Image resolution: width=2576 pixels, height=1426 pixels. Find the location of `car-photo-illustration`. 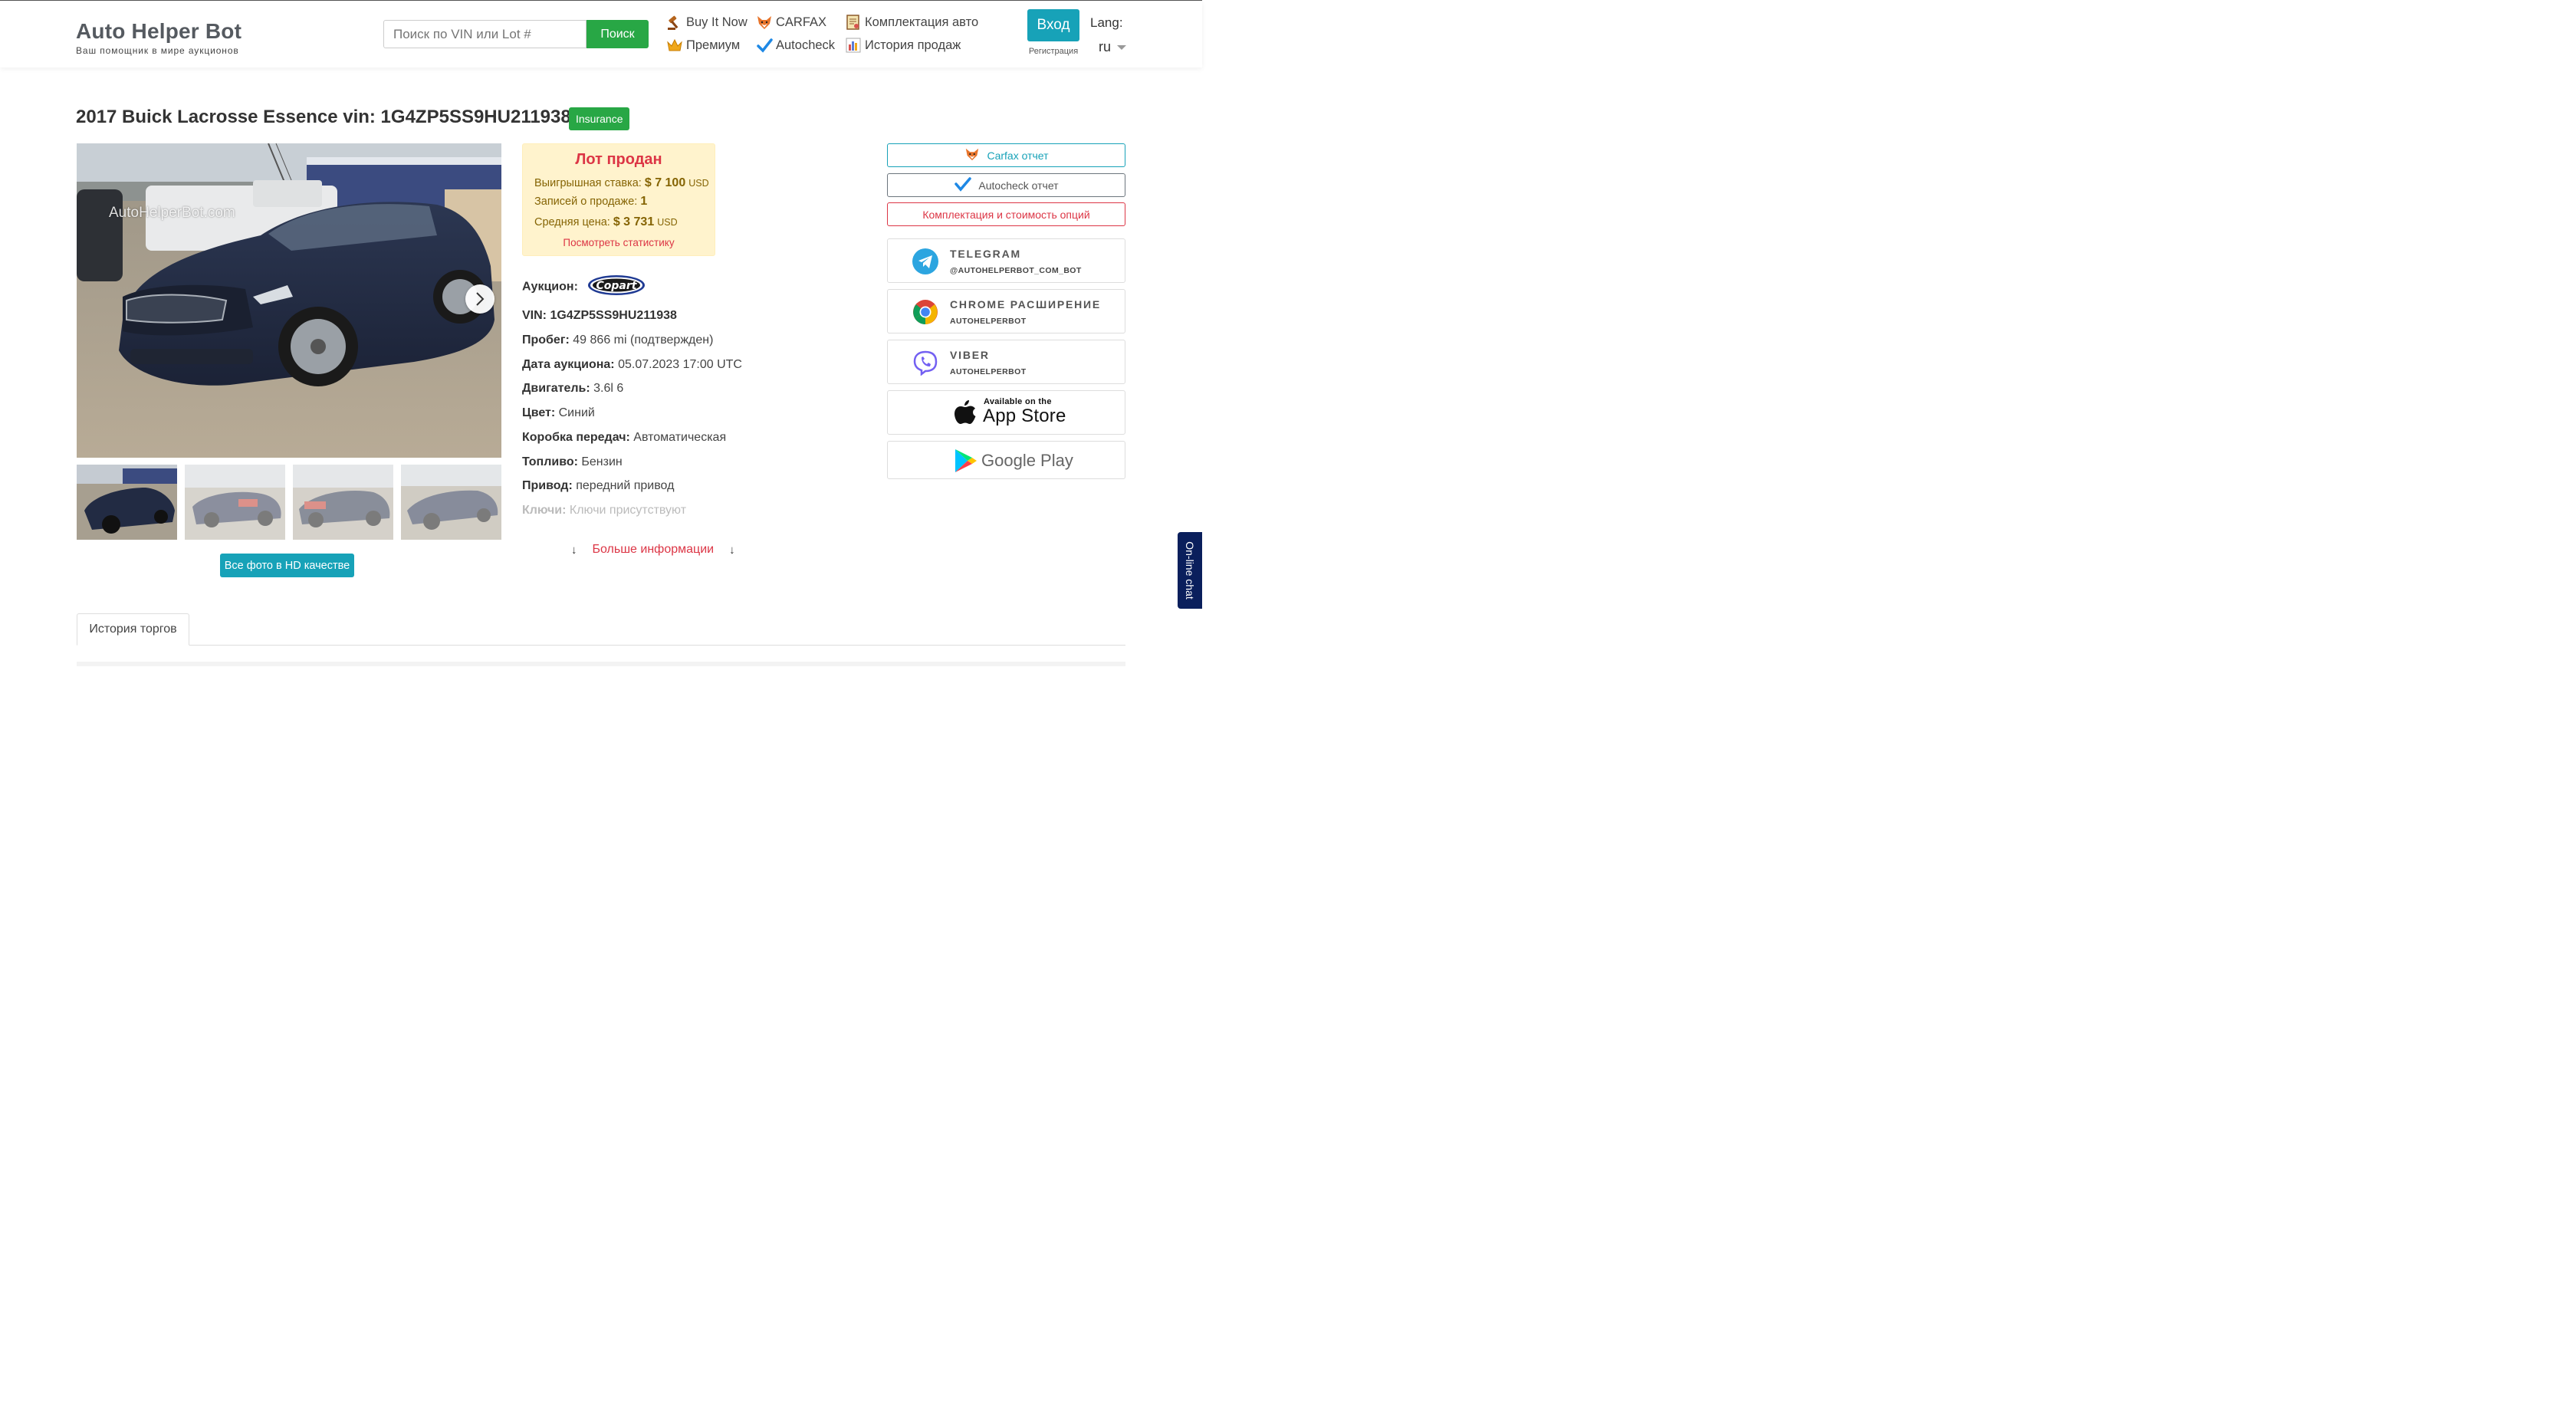

car-photo-illustration is located at coordinates (289, 300).